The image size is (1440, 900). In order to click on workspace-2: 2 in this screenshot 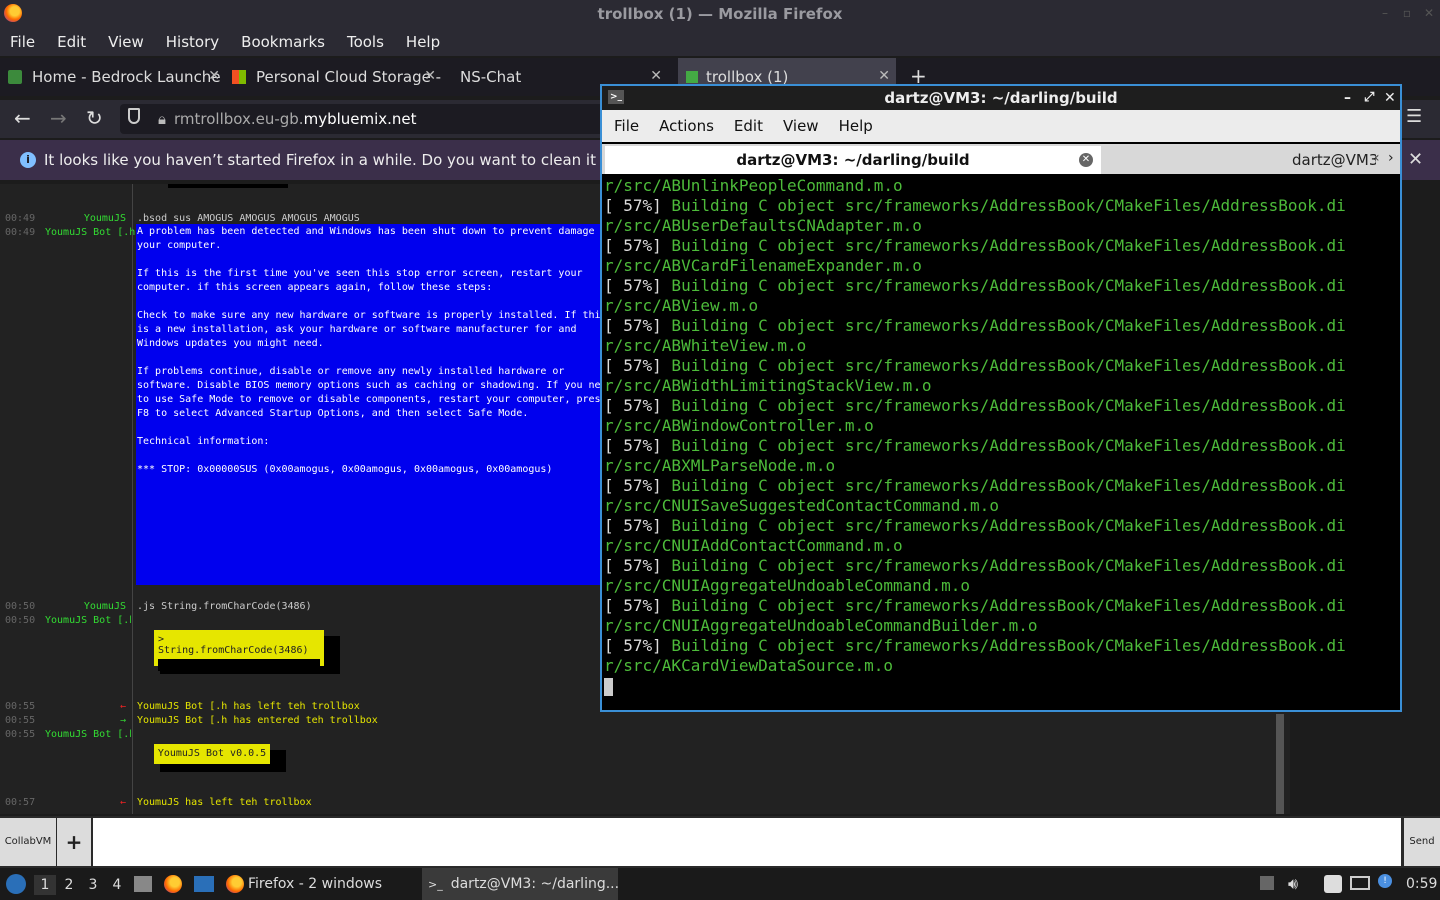, I will do `click(69, 885)`.